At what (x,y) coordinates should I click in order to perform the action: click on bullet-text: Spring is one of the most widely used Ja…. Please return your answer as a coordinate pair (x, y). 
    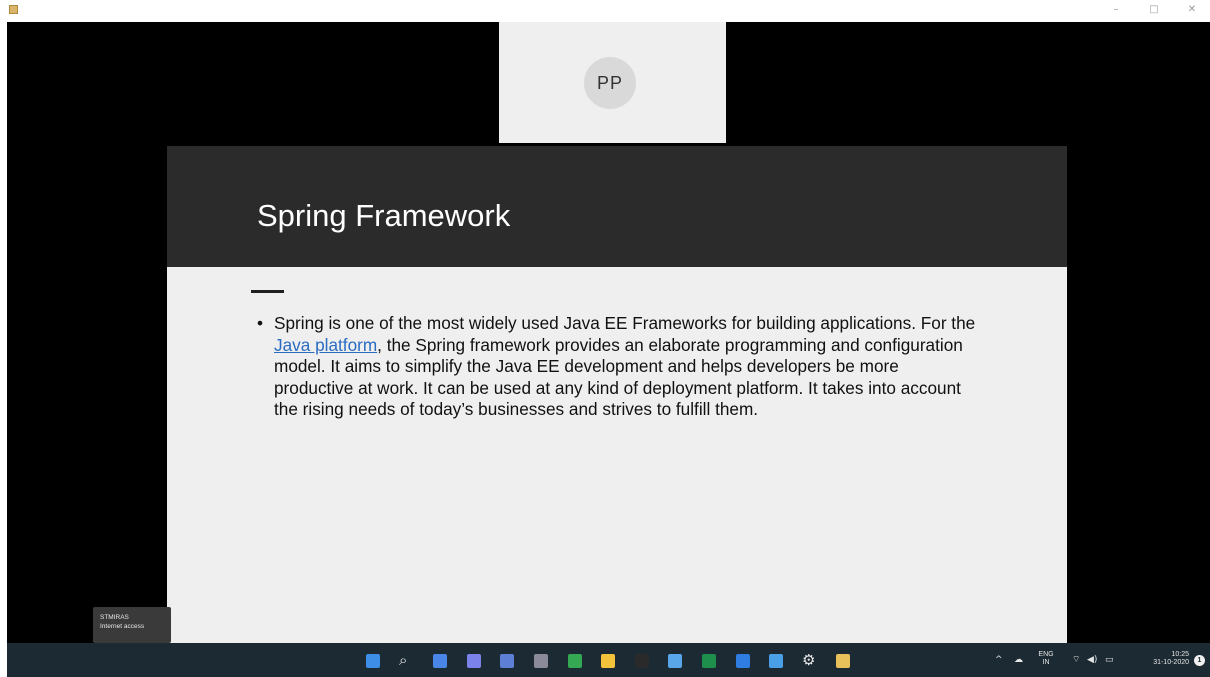
    Looking at the image, I should click on (625, 367).